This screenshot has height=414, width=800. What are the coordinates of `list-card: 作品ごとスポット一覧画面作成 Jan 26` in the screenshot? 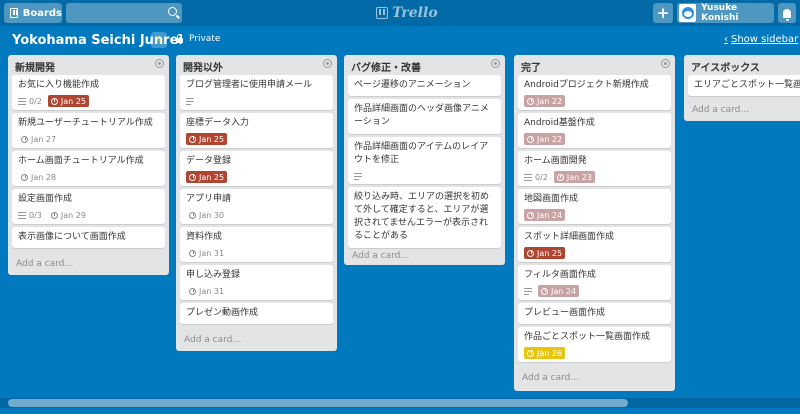 It's located at (594, 344).